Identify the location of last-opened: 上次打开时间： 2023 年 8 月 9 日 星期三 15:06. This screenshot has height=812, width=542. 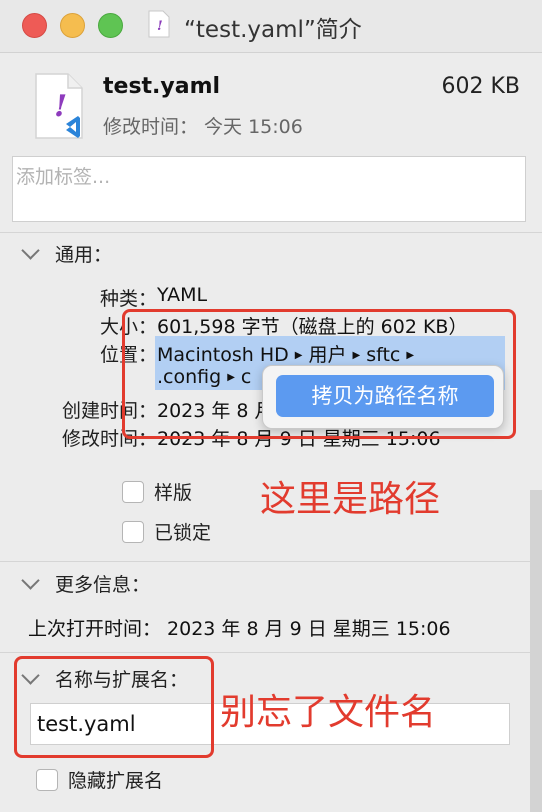
(239, 629).